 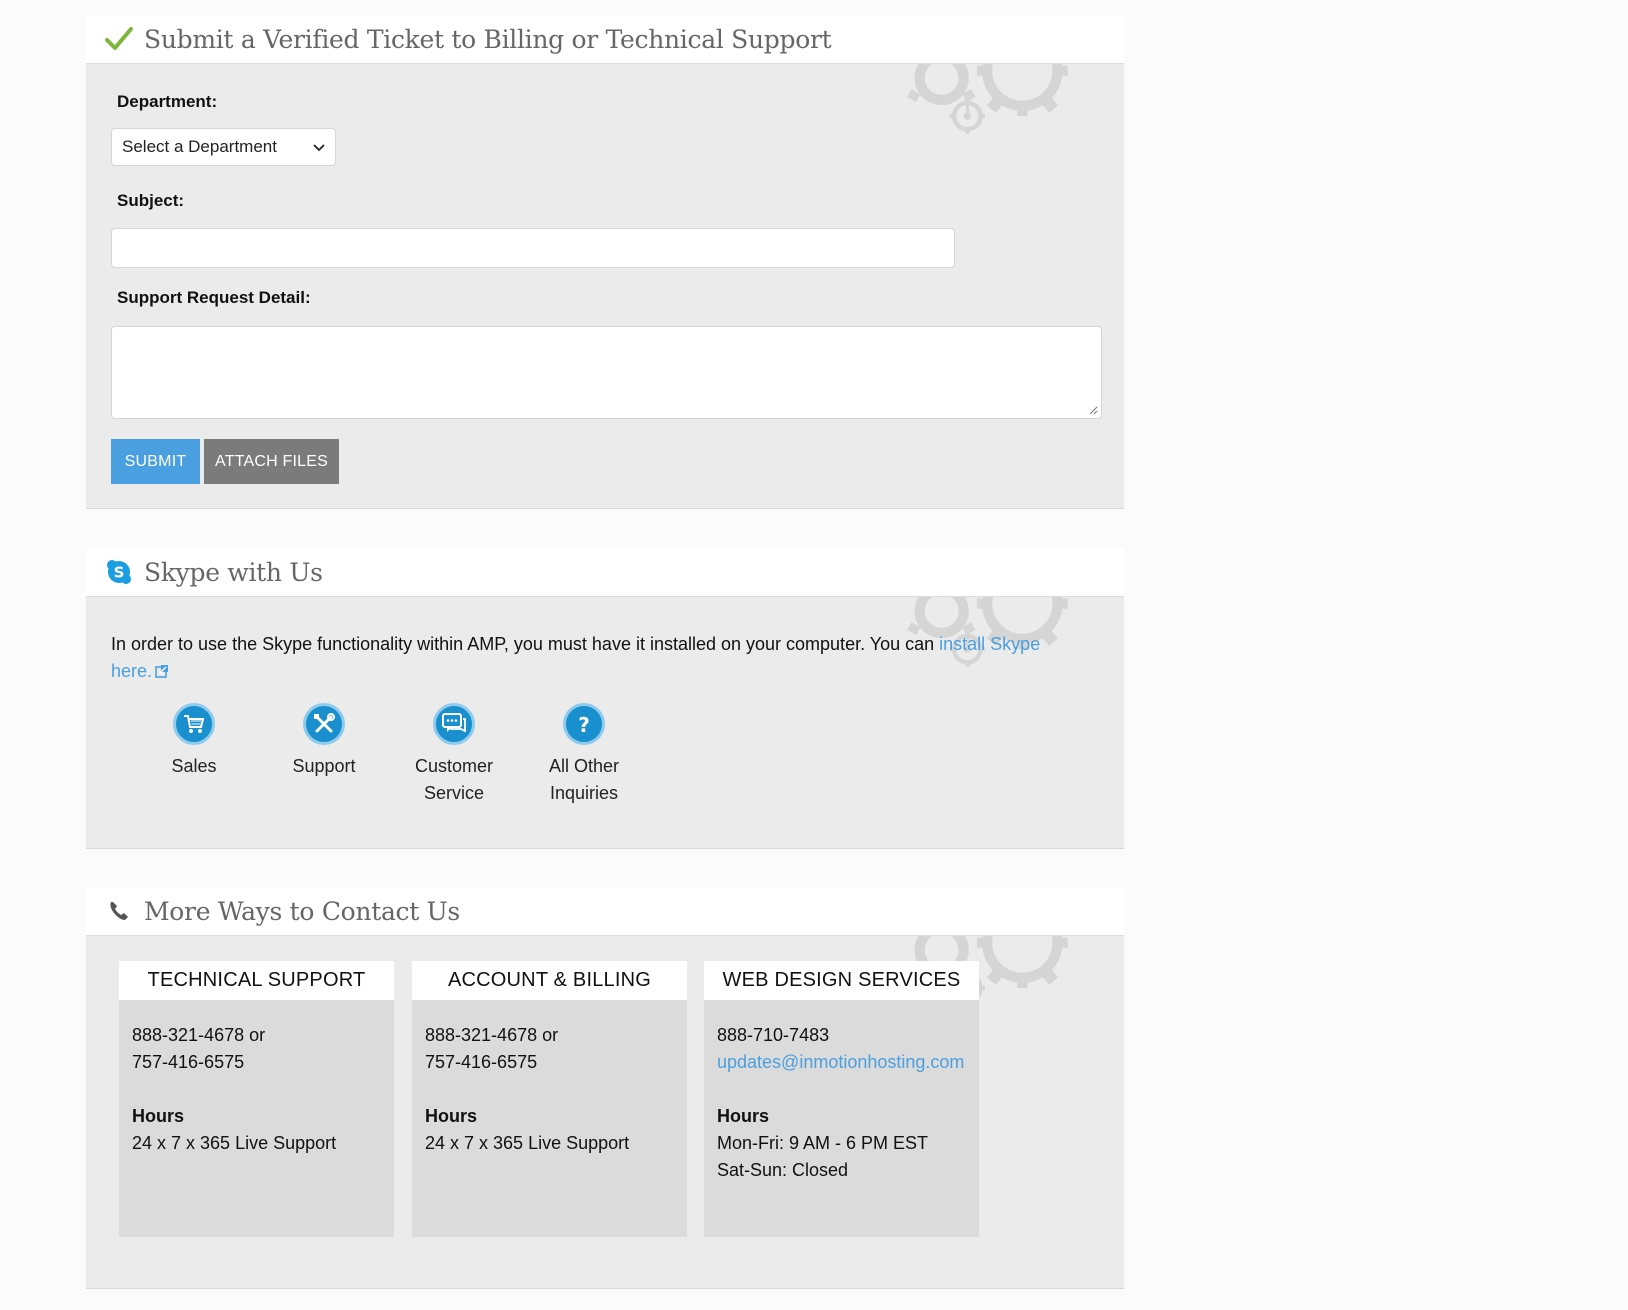 I want to click on skype-option-label: Sales, so click(x=194, y=766).